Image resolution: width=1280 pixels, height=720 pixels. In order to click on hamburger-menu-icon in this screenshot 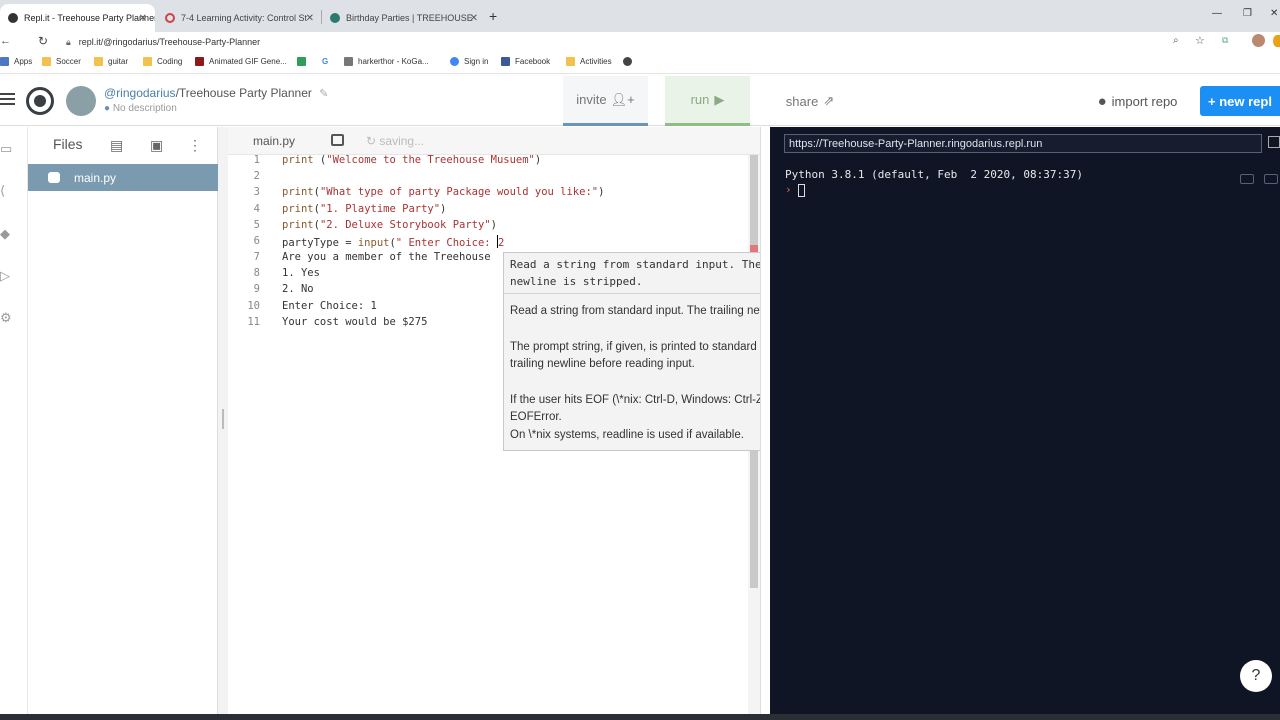, I will do `click(7, 94)`.